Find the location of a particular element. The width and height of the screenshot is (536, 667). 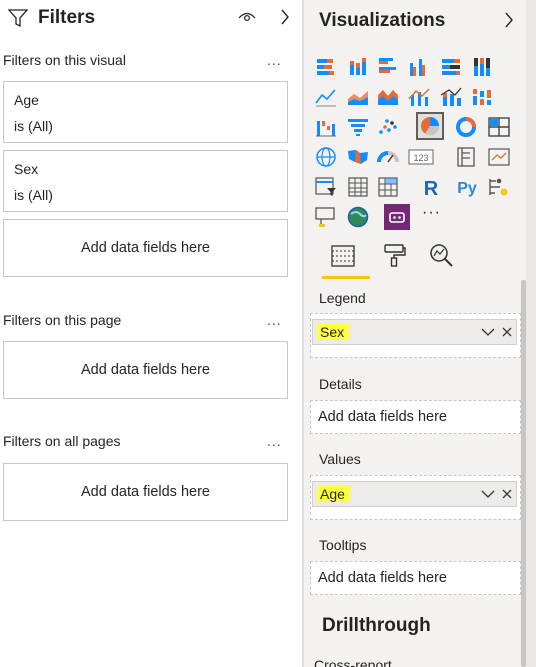

tooltips-well: Add data fields here is located at coordinates (415, 578).